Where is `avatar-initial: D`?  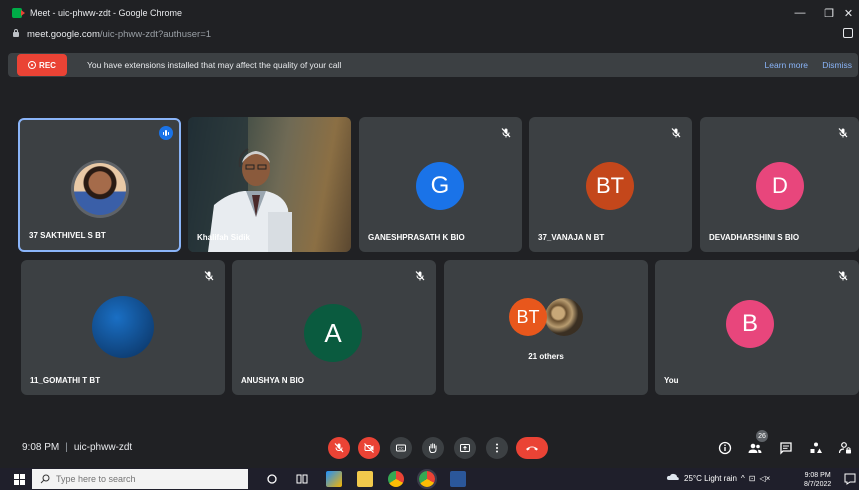
avatar-initial: D is located at coordinates (780, 186).